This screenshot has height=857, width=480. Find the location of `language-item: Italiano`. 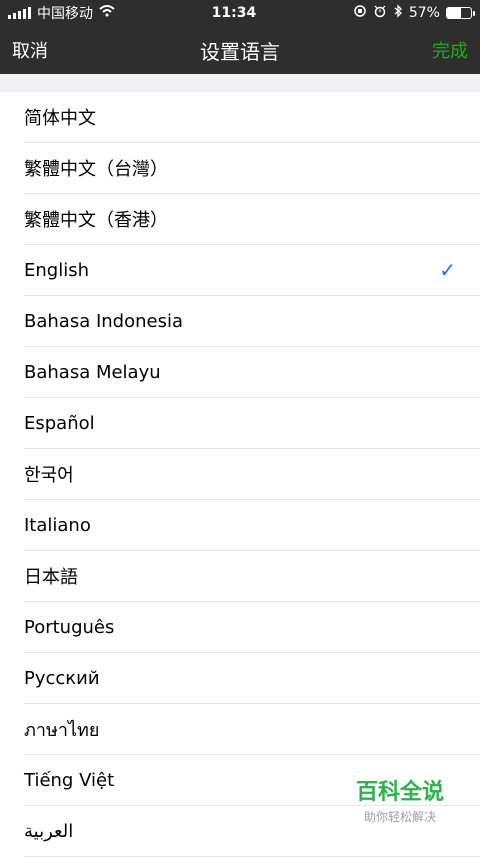

language-item: Italiano is located at coordinates (252, 525).